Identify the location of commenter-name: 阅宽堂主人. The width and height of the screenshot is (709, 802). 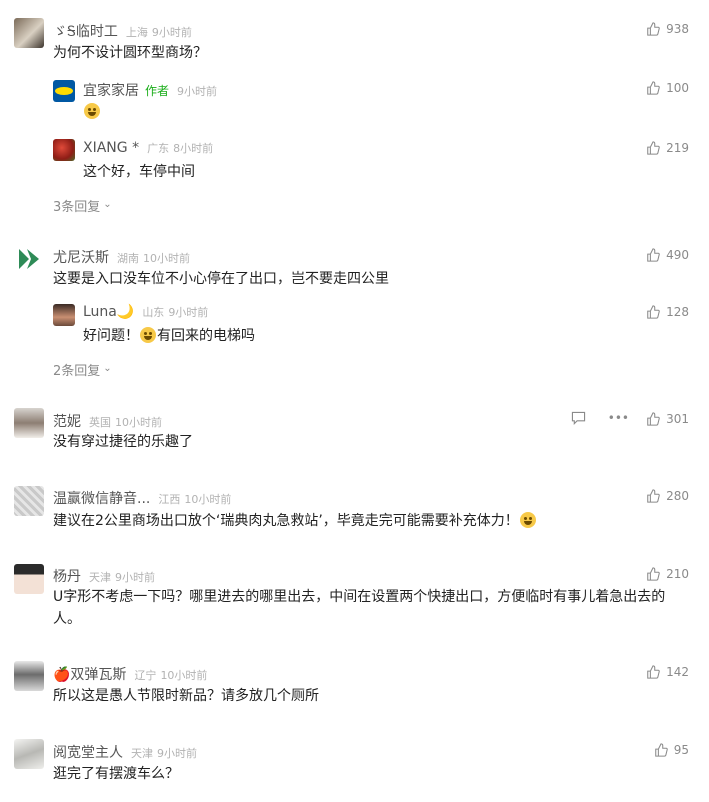
(88, 752).